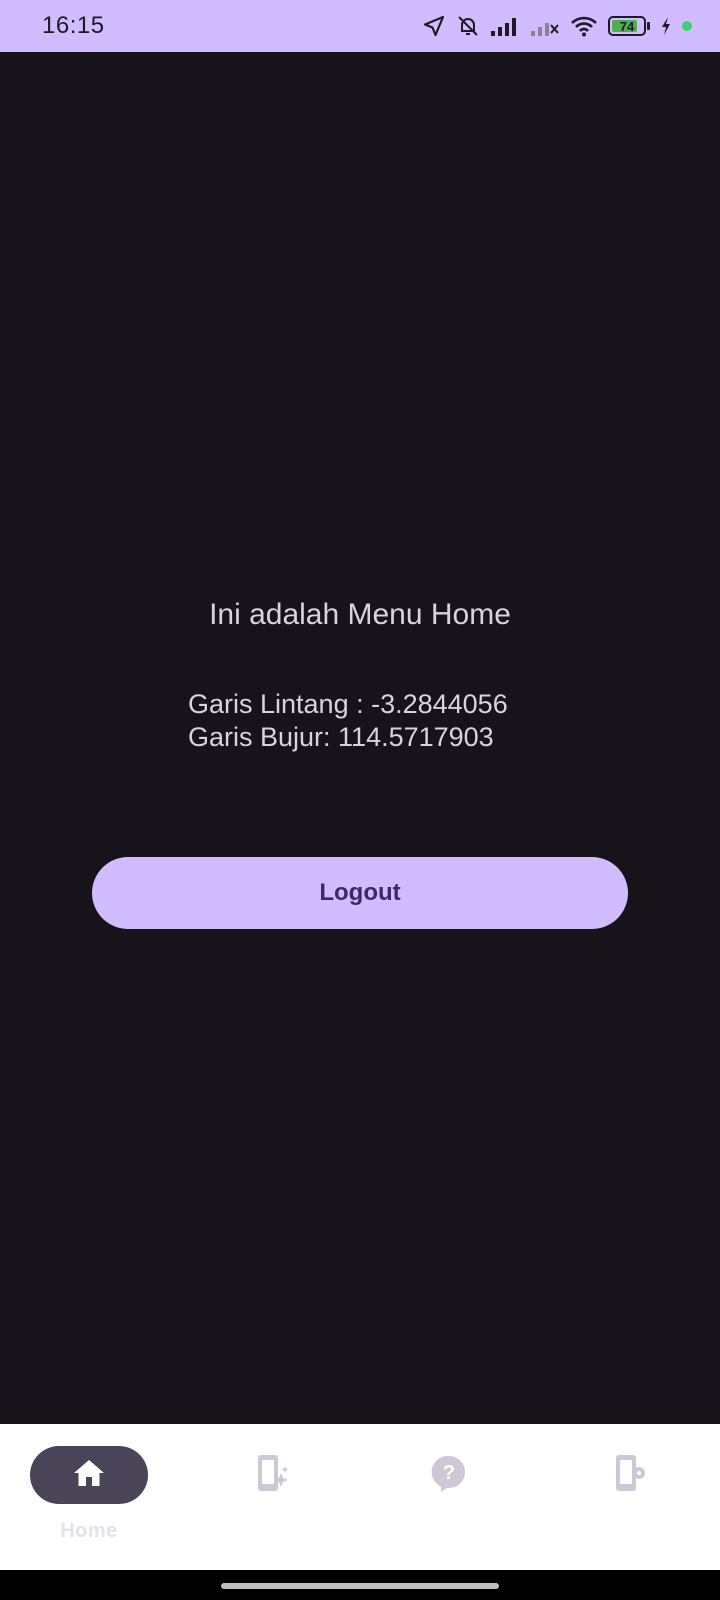 This screenshot has width=720, height=1600. Describe the element at coordinates (434, 26) in the screenshot. I see `location-arrow-icon` at that location.